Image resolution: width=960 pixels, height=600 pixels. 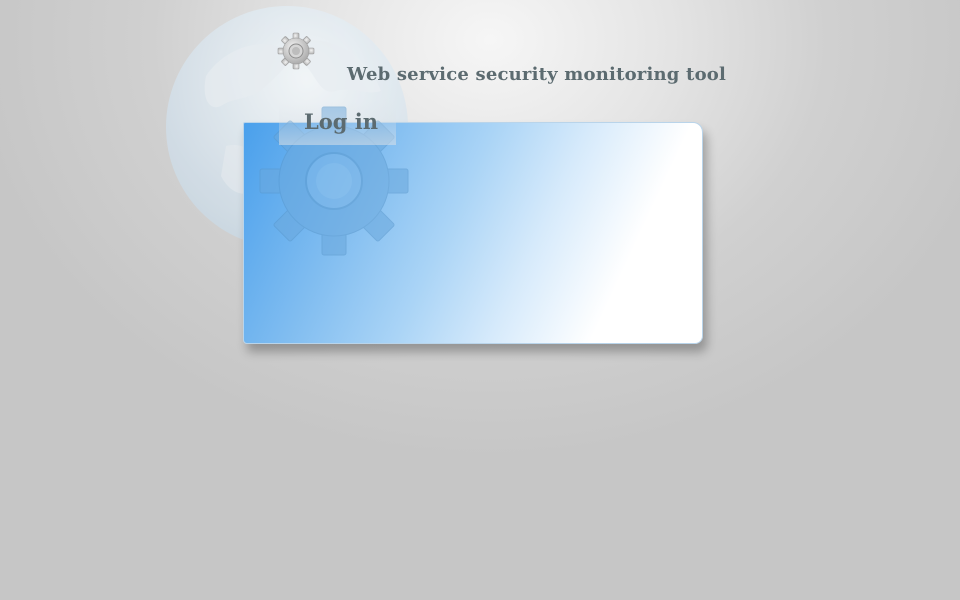 I want to click on app-title: Web service security monitoring tool, so click(x=537, y=74).